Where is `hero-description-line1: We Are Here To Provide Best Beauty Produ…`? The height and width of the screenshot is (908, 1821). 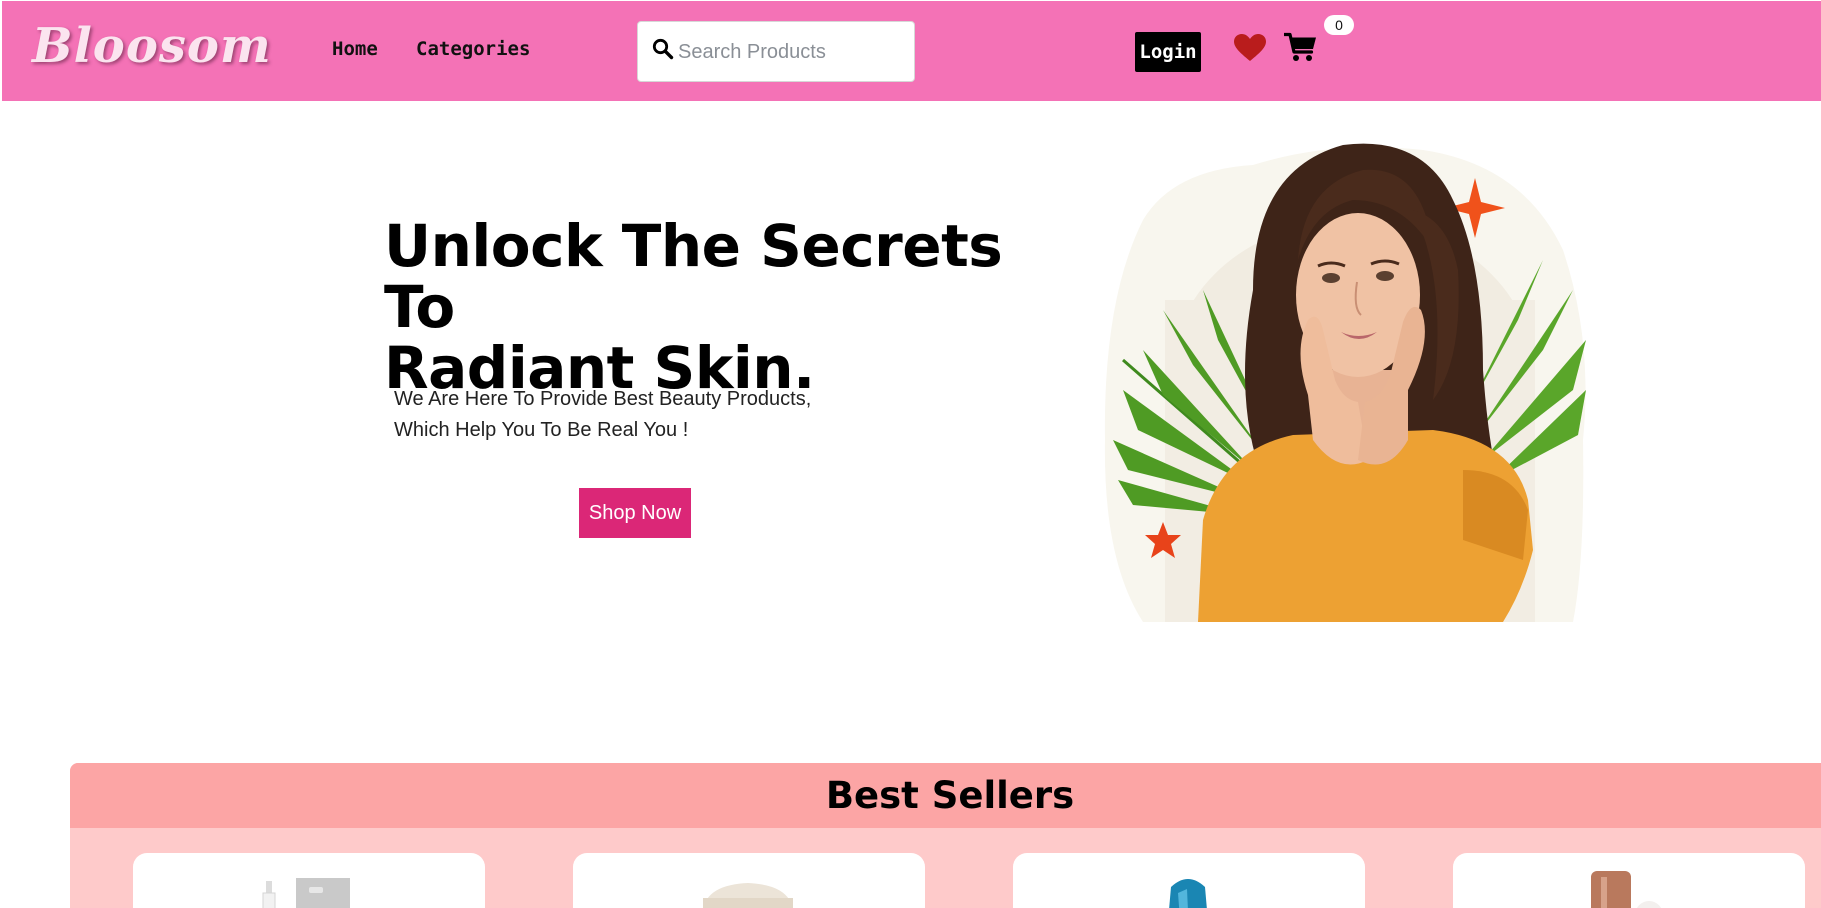
hero-description-line1: We Are Here To Provide Best Beauty Produ… is located at coordinates (603, 399).